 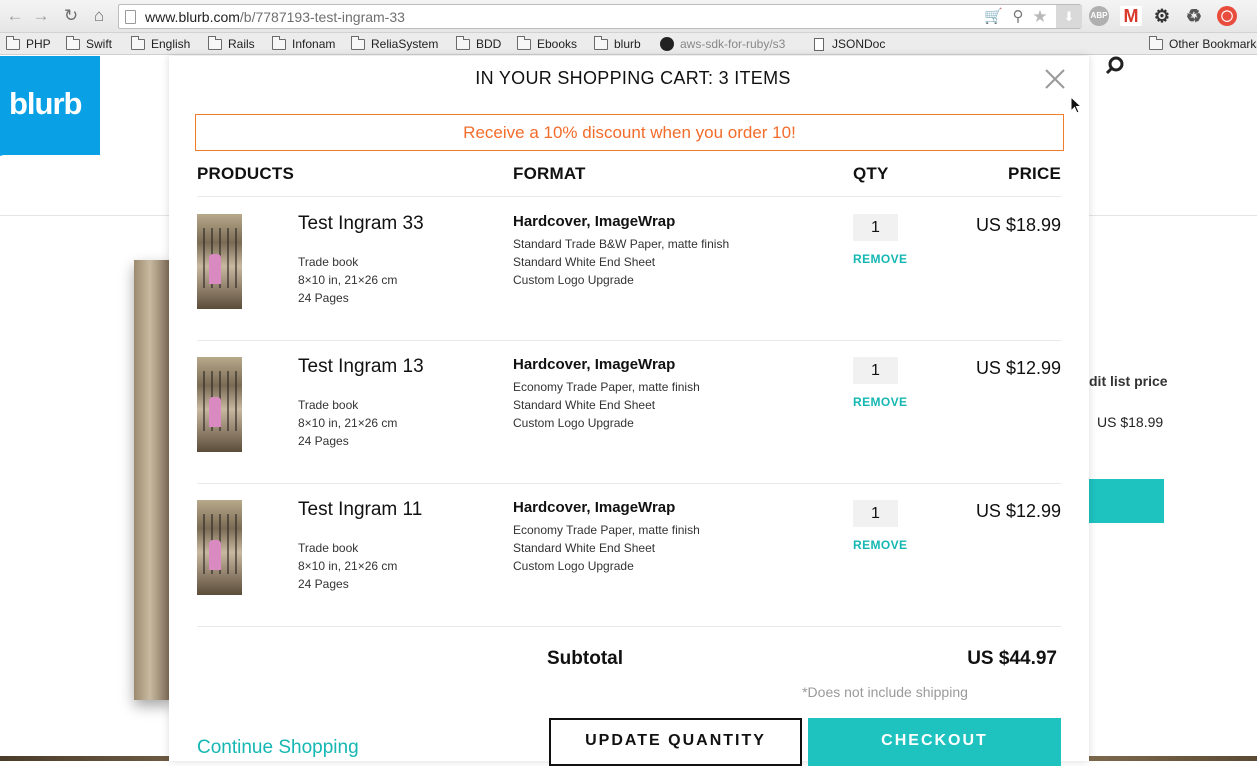 I want to click on bookmark-rails: Rails, so click(x=231, y=43).